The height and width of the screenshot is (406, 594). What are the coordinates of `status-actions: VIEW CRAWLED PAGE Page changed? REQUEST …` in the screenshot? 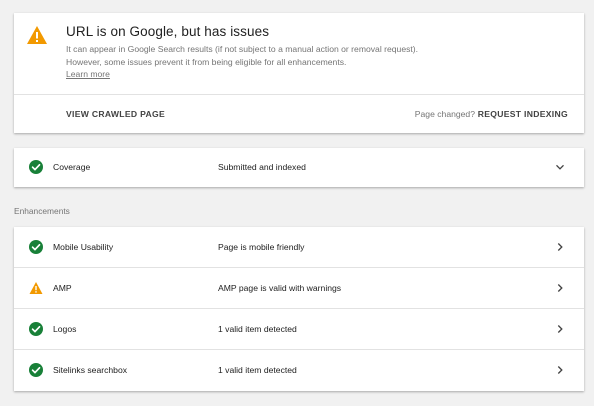 It's located at (299, 114).